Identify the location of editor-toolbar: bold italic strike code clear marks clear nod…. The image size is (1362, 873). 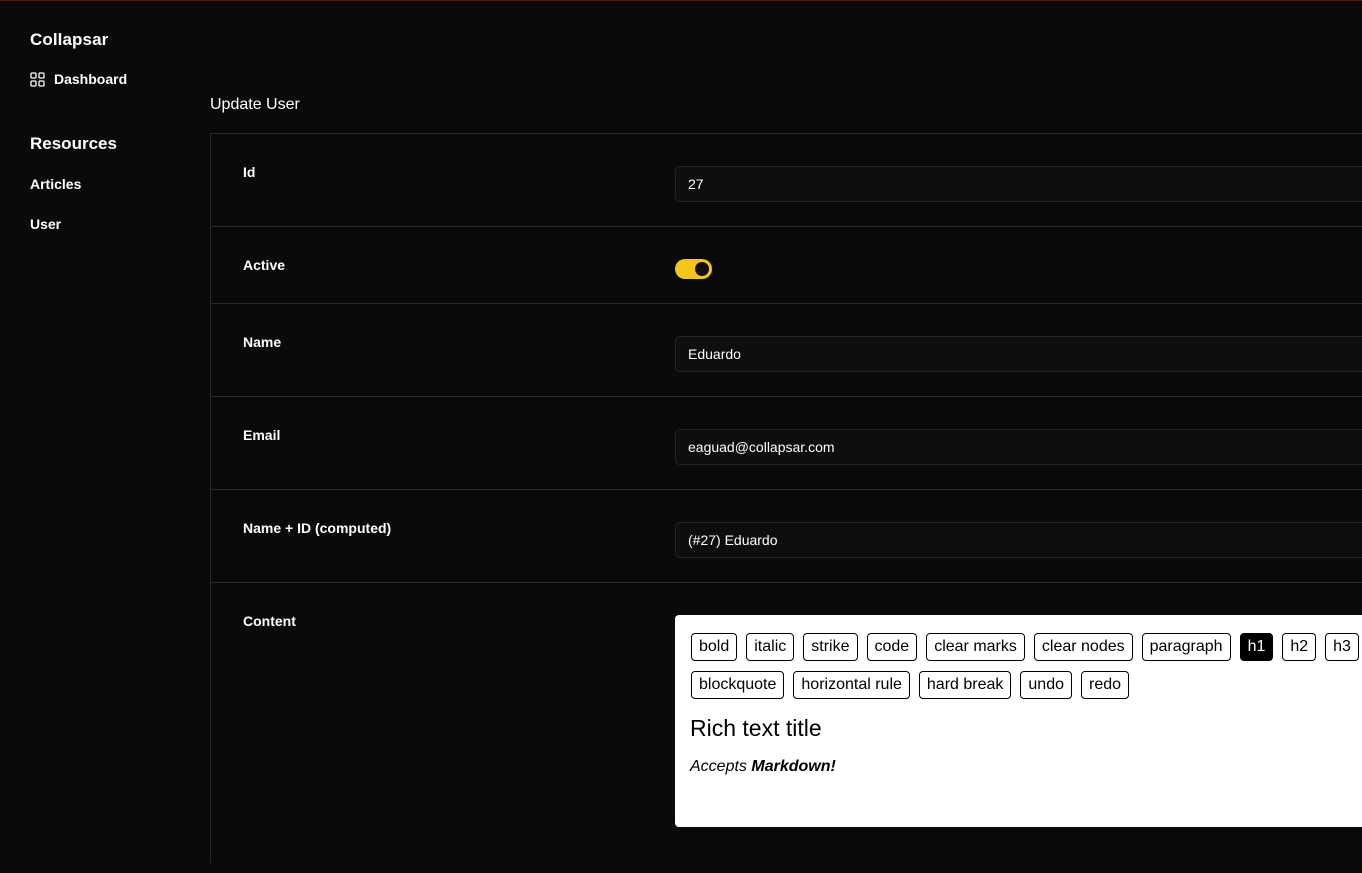
(1026, 671).